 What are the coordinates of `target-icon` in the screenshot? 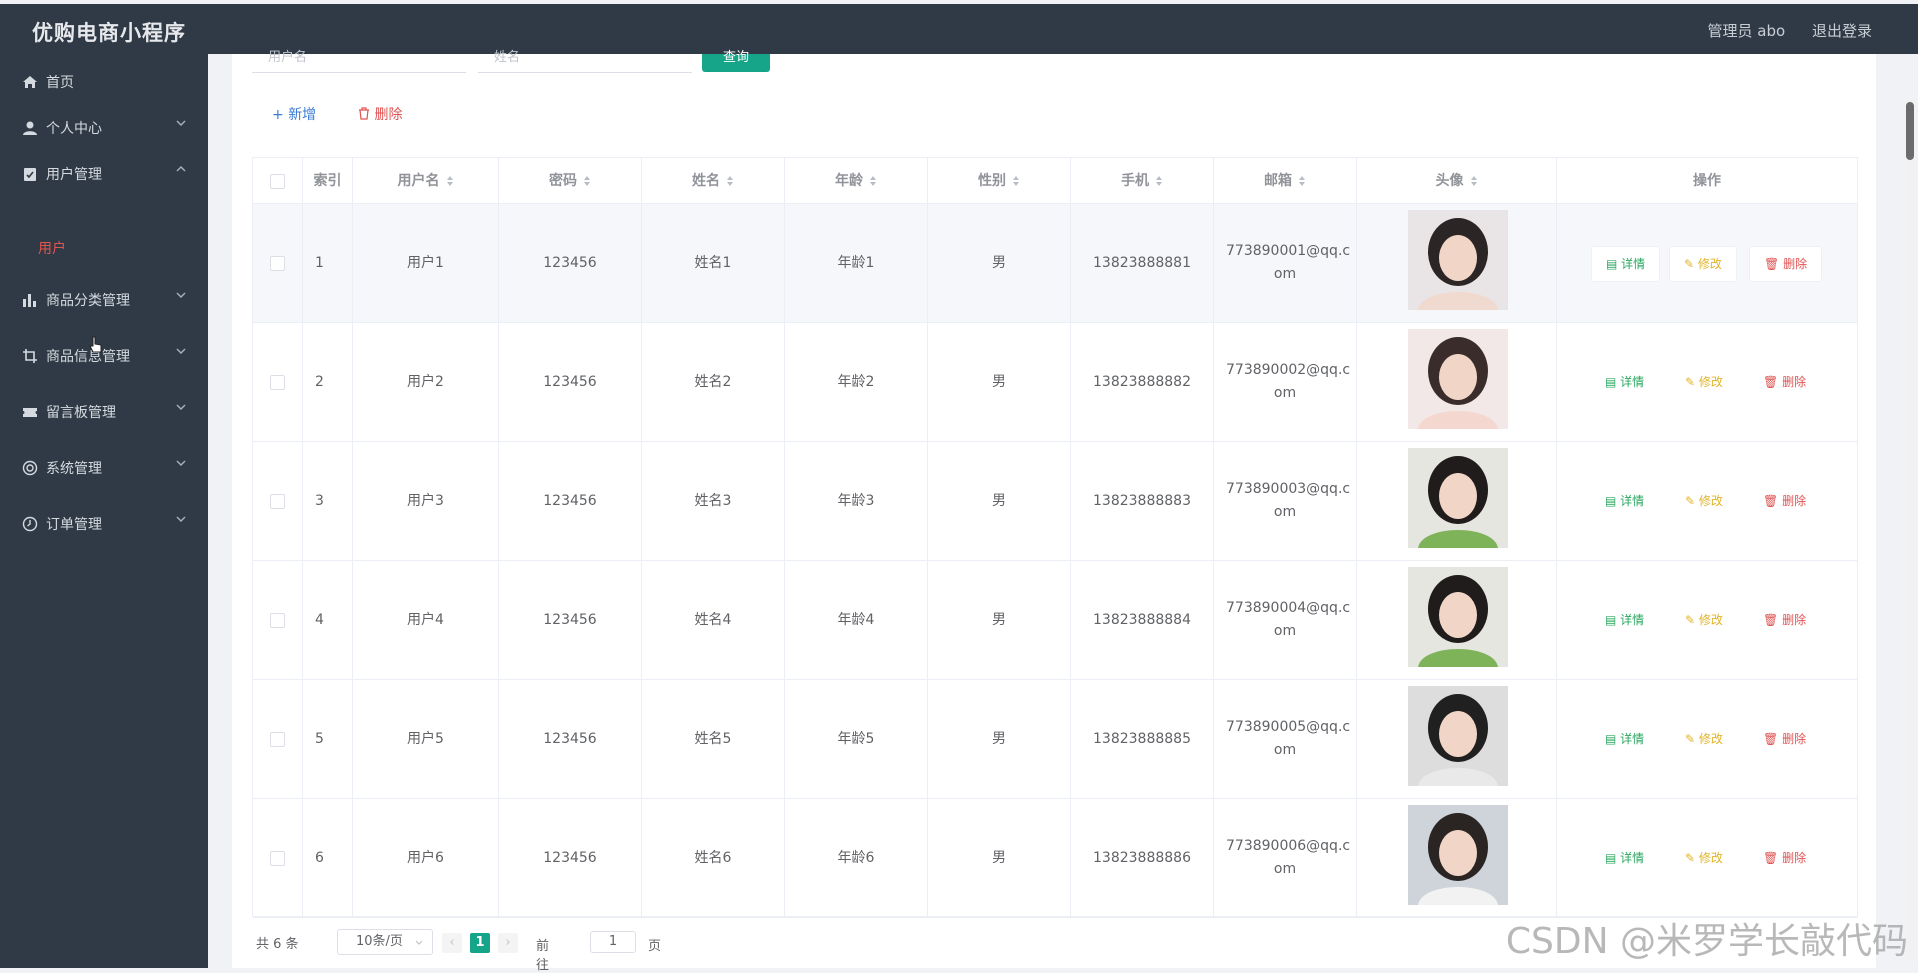 It's located at (30, 468).